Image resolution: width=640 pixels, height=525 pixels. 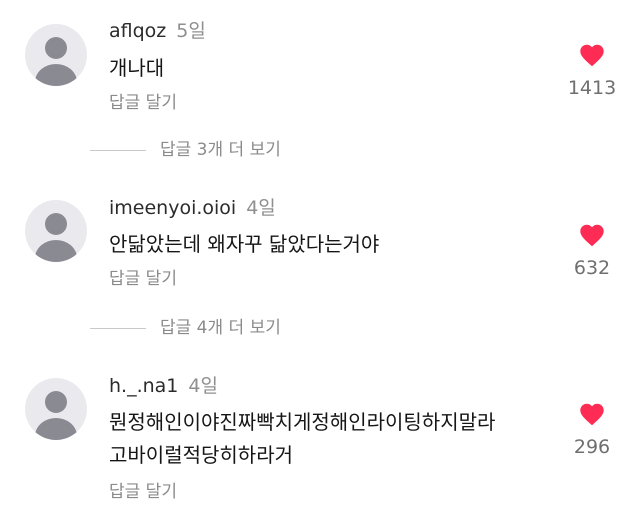 I want to click on like-button: 1413, so click(x=592, y=70).